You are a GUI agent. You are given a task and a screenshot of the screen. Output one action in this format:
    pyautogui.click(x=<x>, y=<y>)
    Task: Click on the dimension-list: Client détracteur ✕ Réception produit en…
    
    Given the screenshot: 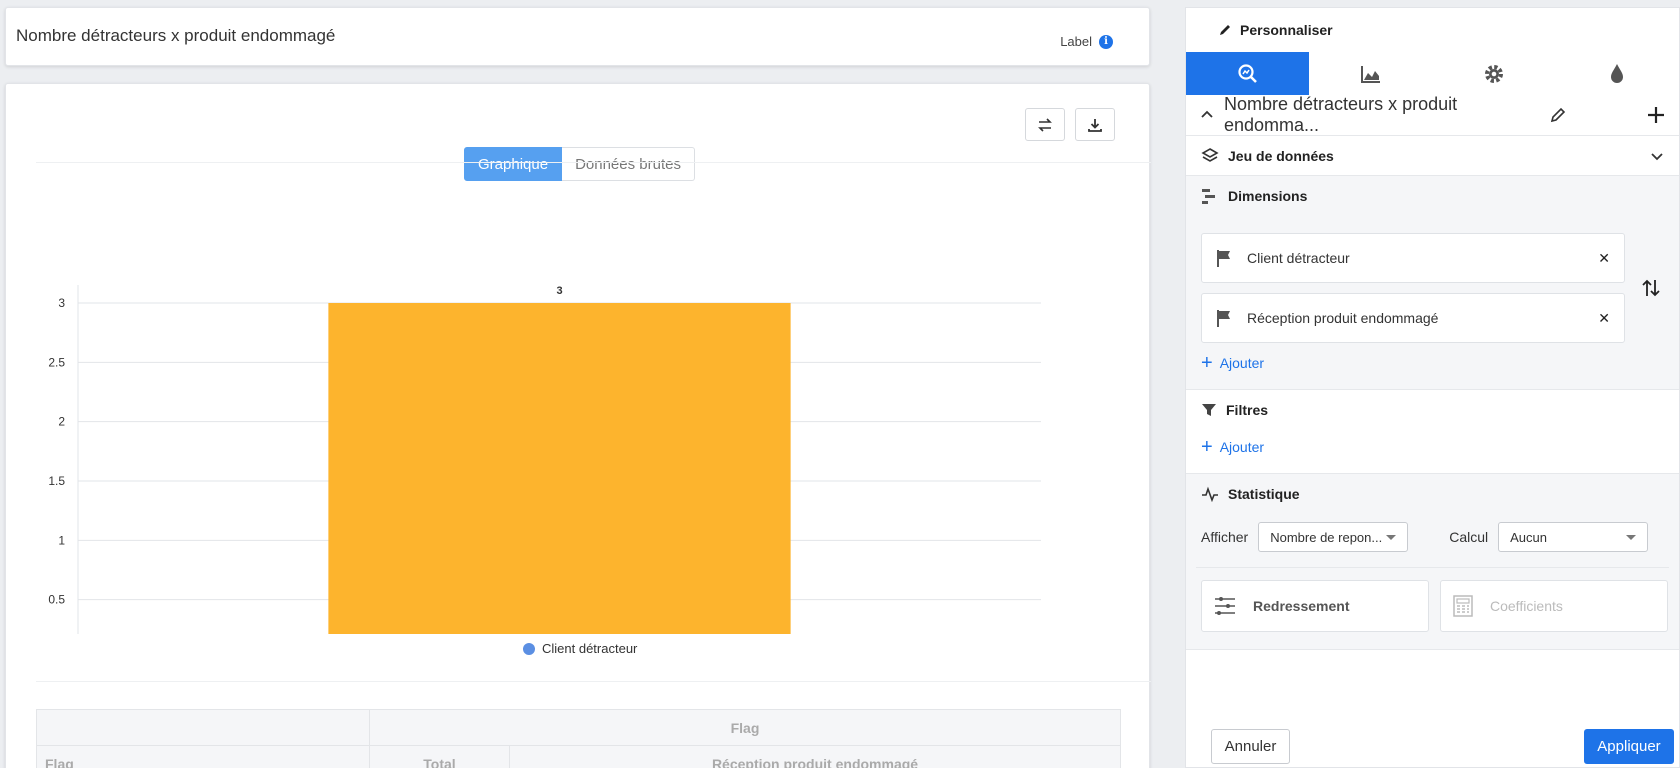 What is the action you would take?
    pyautogui.click(x=1432, y=279)
    